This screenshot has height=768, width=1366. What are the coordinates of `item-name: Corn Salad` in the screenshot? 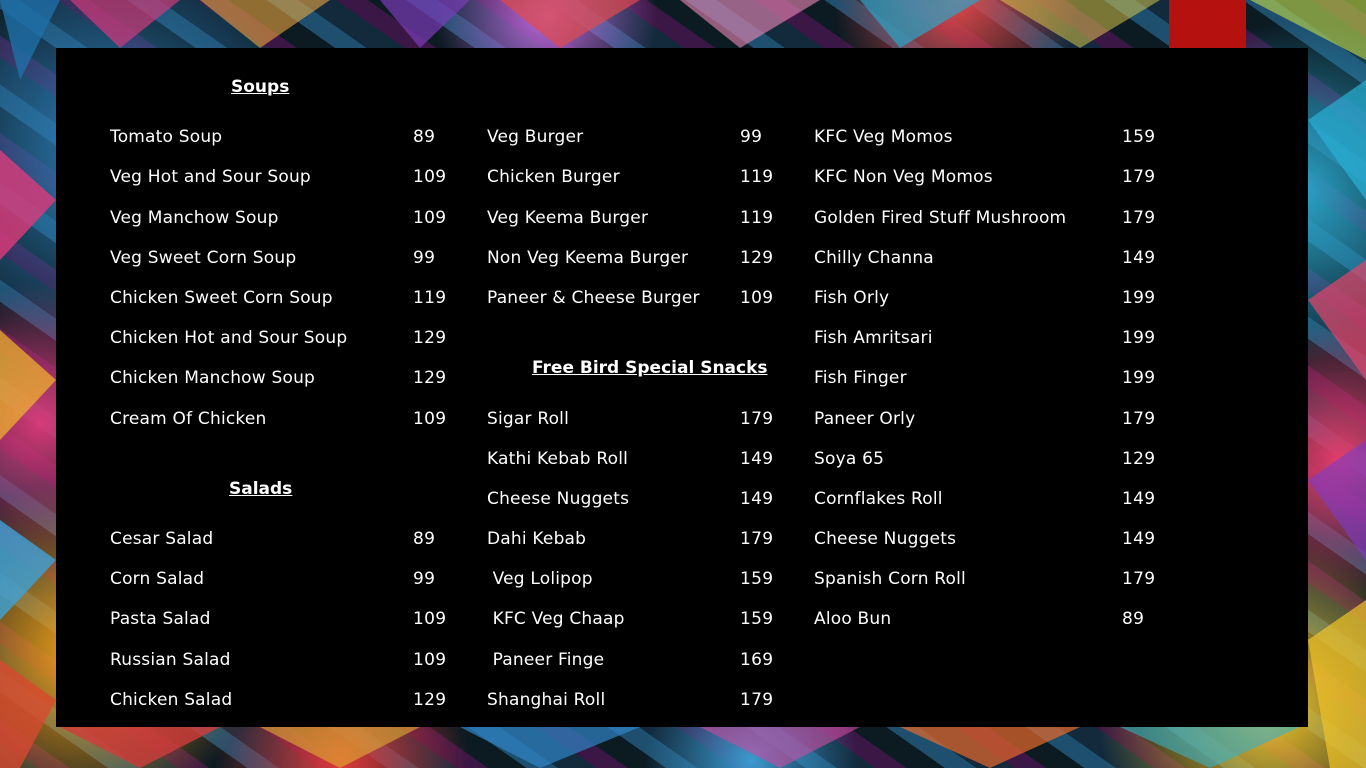 It's located at (157, 579).